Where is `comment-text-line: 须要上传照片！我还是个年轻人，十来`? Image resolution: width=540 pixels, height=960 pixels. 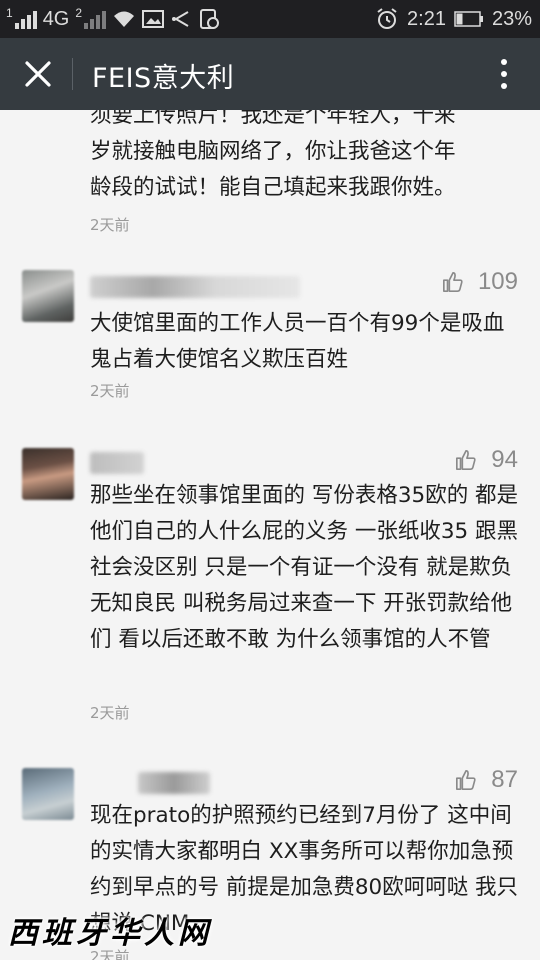
comment-text-line: 须要上传照片！我还是个年轻人，十来 is located at coordinates (273, 119).